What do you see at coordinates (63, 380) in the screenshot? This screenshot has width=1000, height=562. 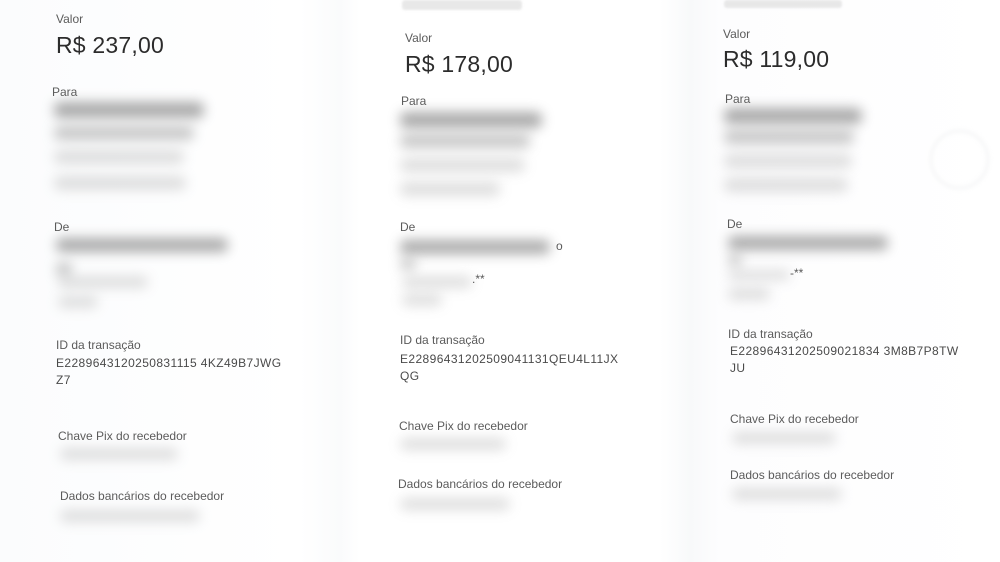 I see `transaction-id-line2: Z7` at bounding box center [63, 380].